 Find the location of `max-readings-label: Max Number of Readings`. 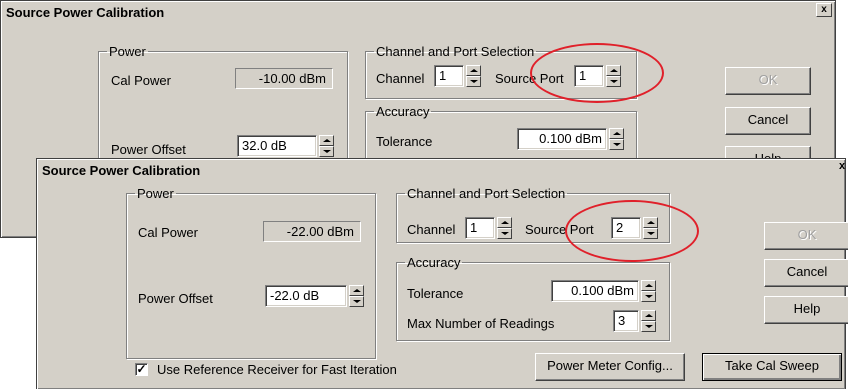

max-readings-label: Max Number of Readings is located at coordinates (481, 323).